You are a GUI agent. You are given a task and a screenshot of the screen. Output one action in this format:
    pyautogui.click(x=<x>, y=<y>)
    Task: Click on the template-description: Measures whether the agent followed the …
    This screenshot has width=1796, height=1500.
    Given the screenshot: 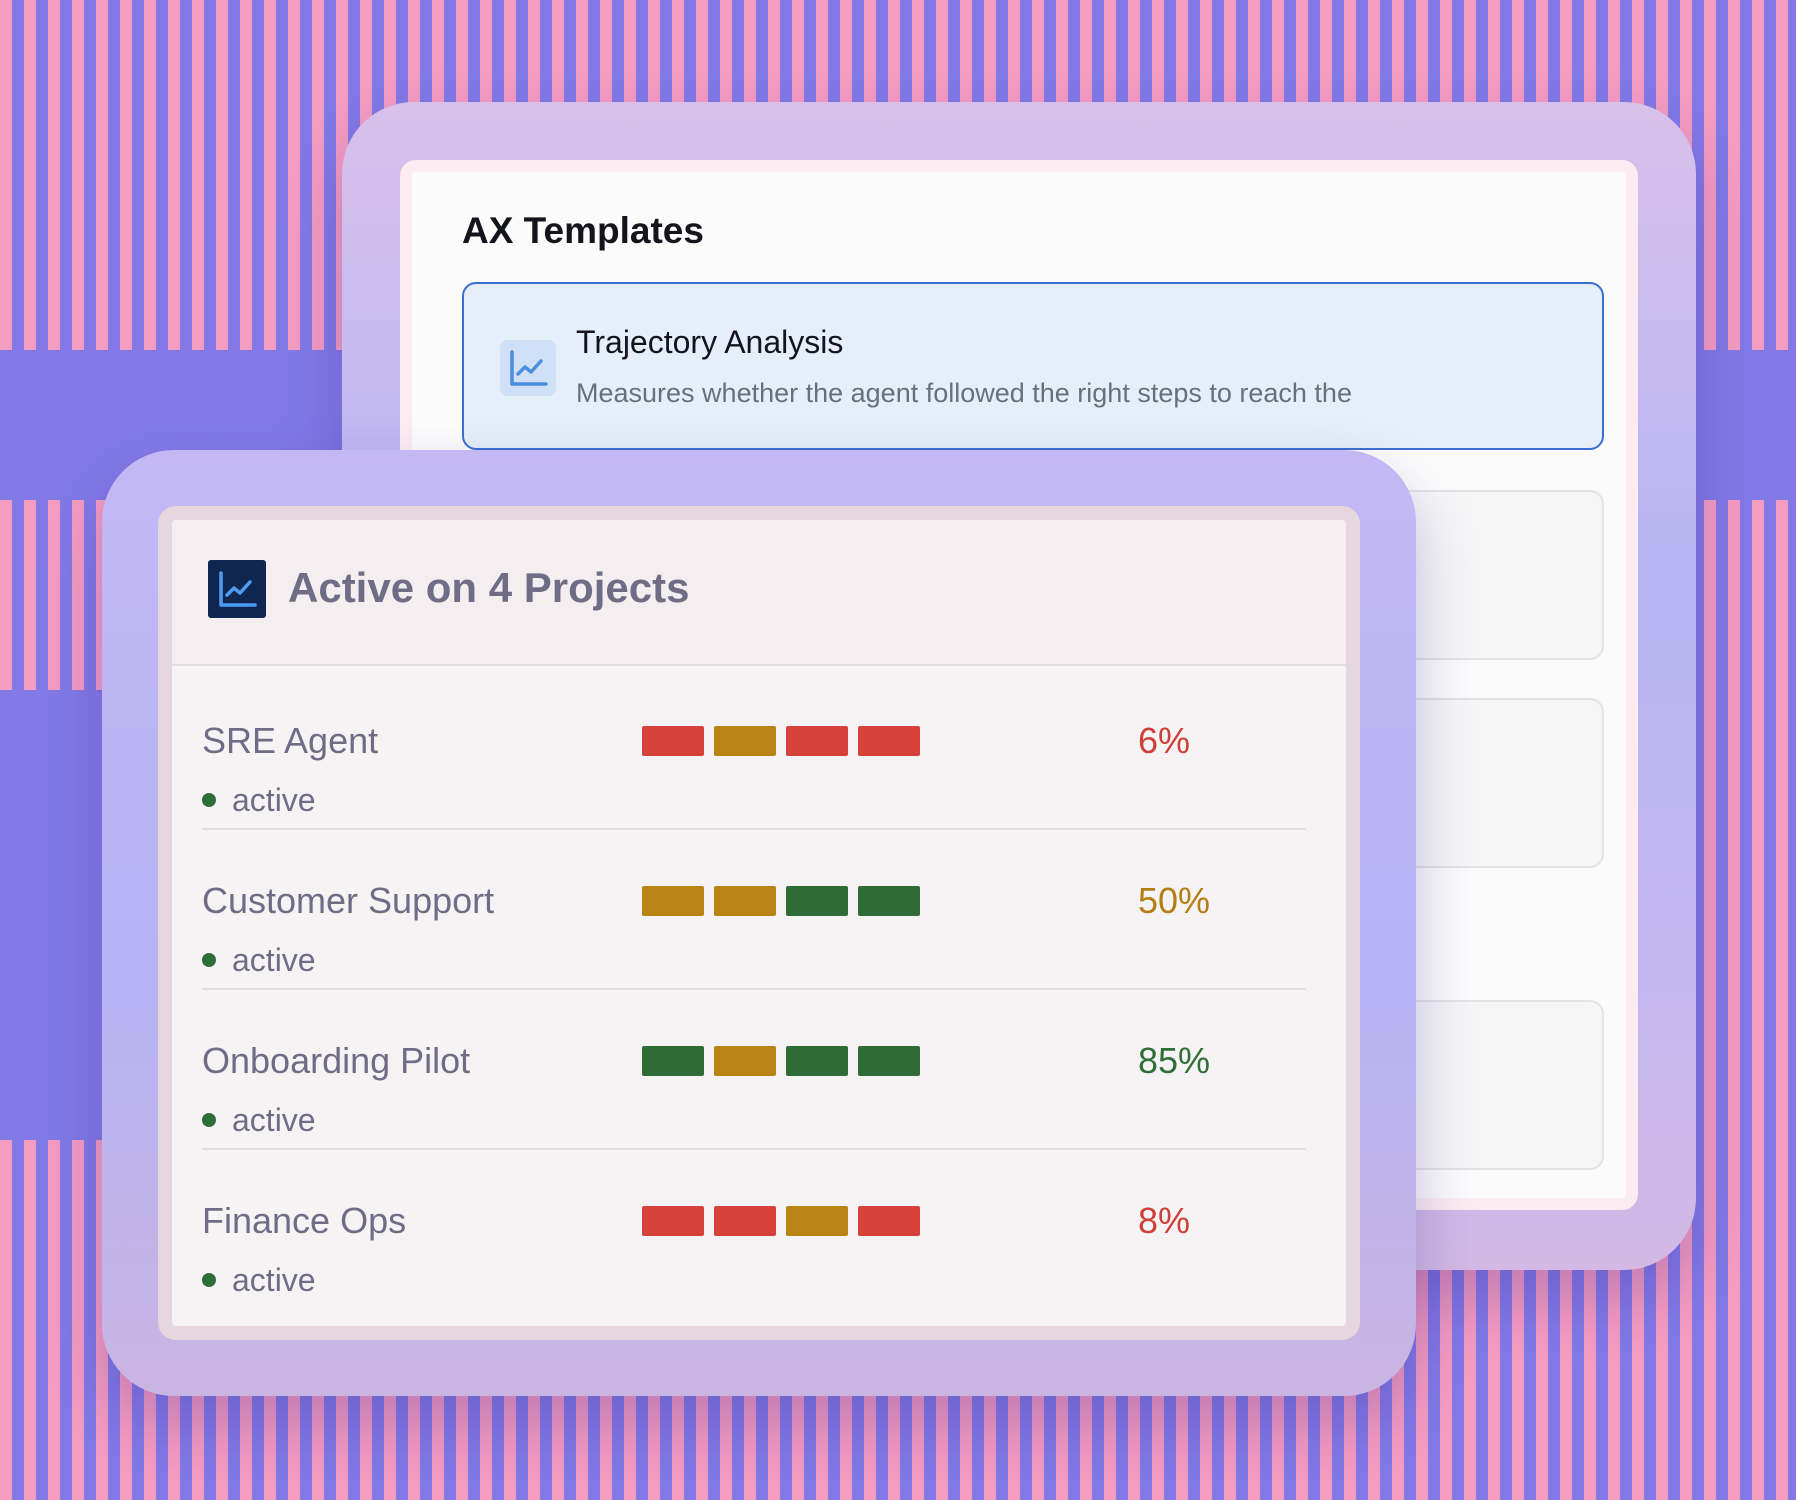 What is the action you would take?
    pyautogui.click(x=964, y=393)
    